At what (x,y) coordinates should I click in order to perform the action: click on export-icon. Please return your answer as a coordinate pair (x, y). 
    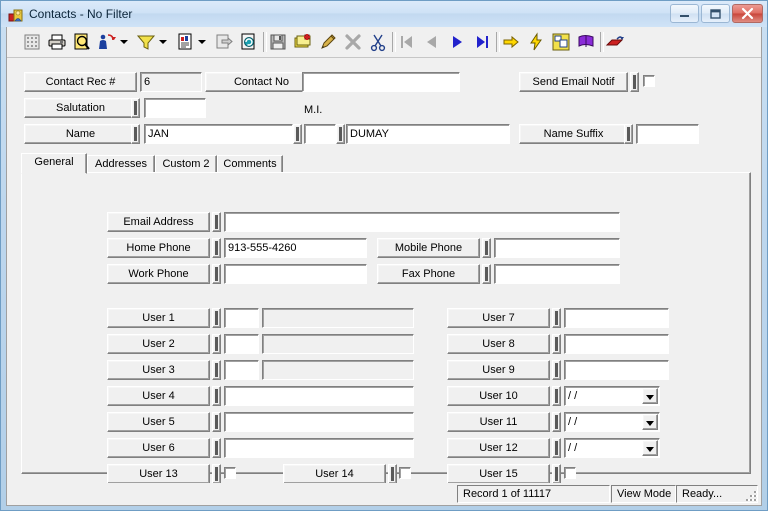
    Looking at the image, I should click on (224, 42).